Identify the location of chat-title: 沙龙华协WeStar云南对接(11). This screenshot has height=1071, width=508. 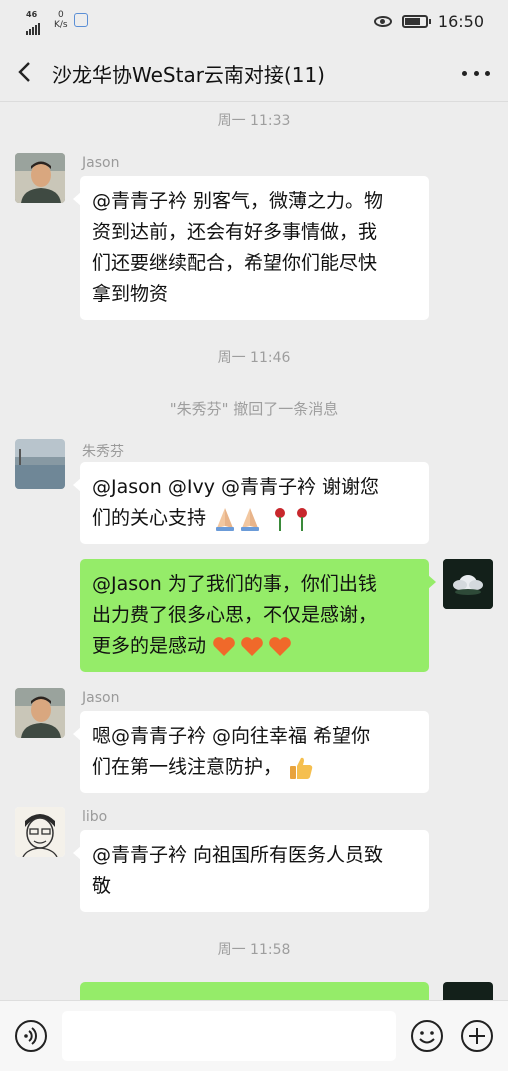
(188, 75).